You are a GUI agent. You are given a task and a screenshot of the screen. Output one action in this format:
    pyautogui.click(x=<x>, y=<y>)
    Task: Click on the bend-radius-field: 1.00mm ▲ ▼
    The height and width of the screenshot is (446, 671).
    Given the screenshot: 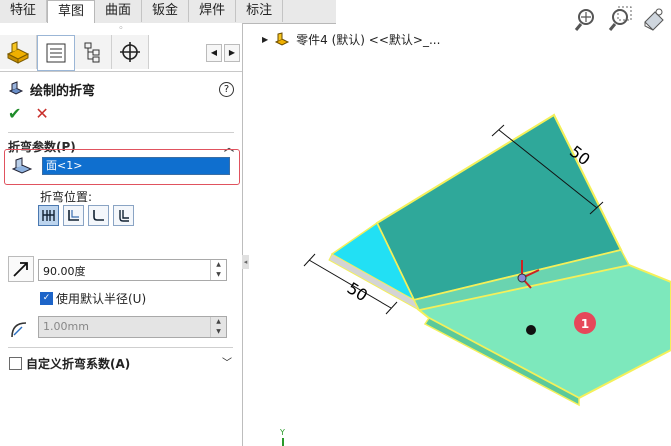 What is the action you would take?
    pyautogui.click(x=132, y=327)
    